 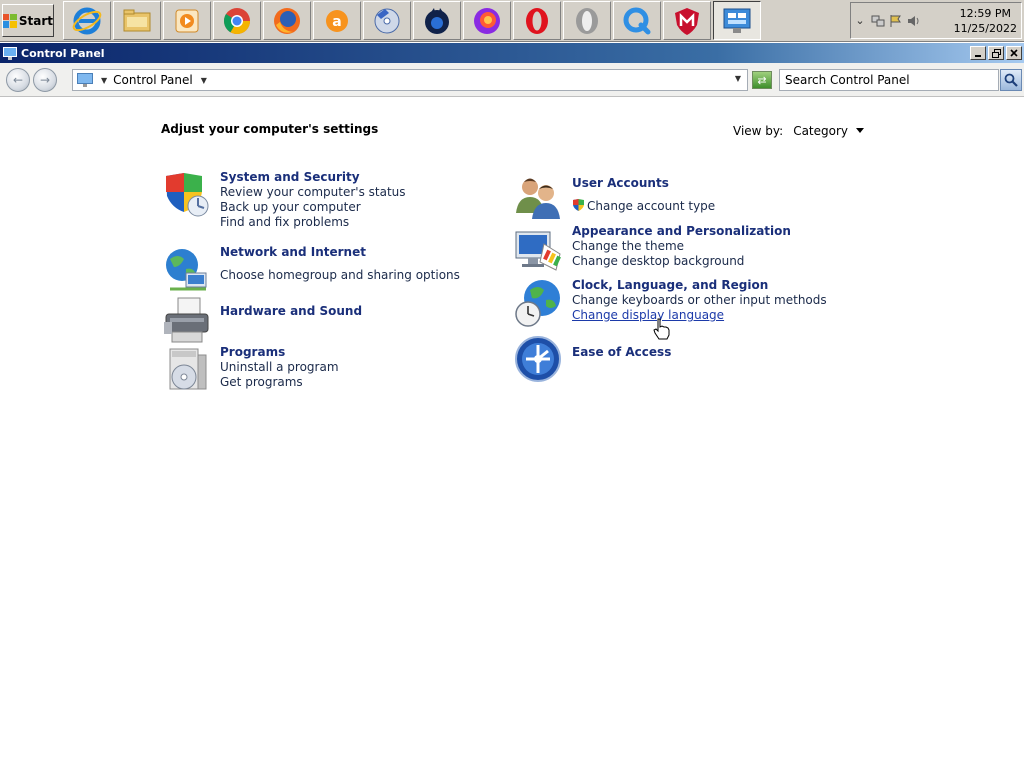 What do you see at coordinates (914, 21) in the screenshot?
I see `volume-icon` at bounding box center [914, 21].